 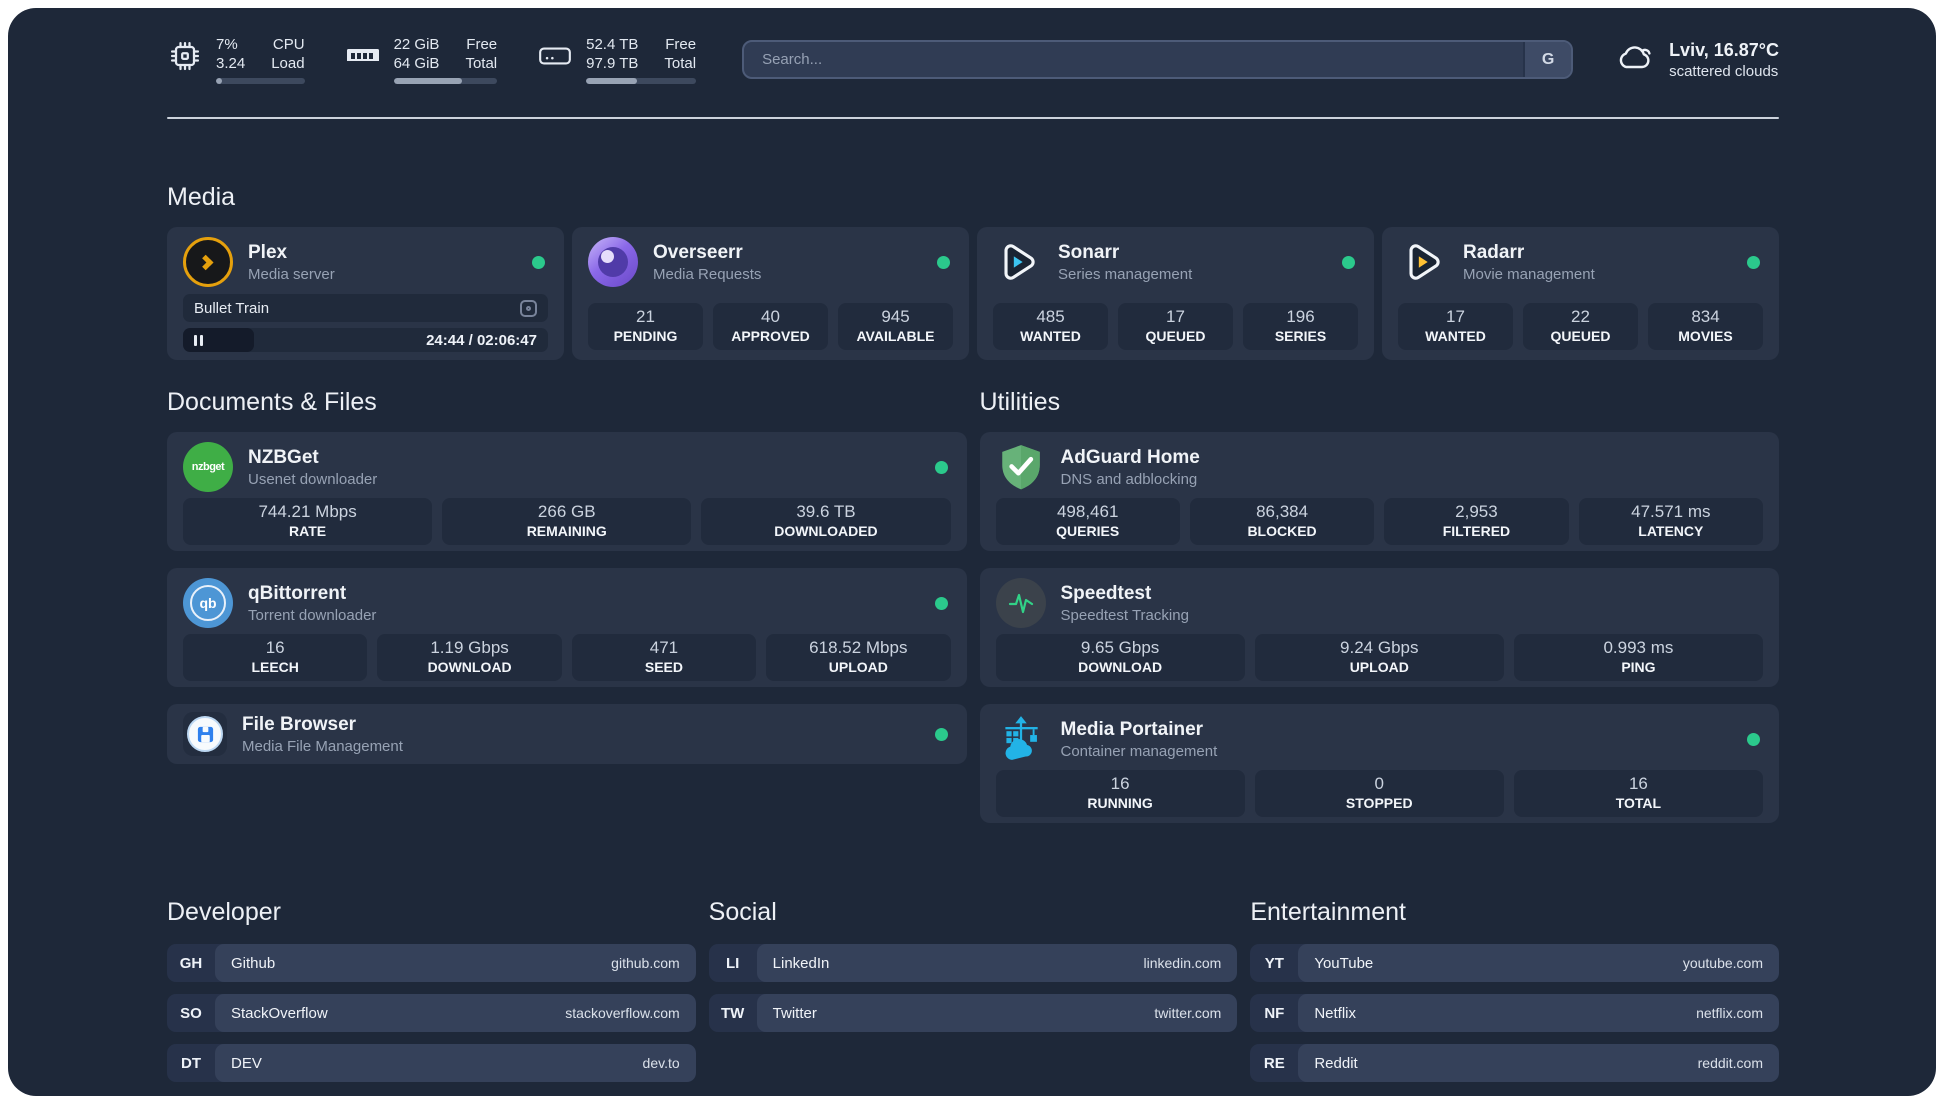 I want to click on playback-progress-bar: 24:44 / 02:06:47, so click(x=365, y=340).